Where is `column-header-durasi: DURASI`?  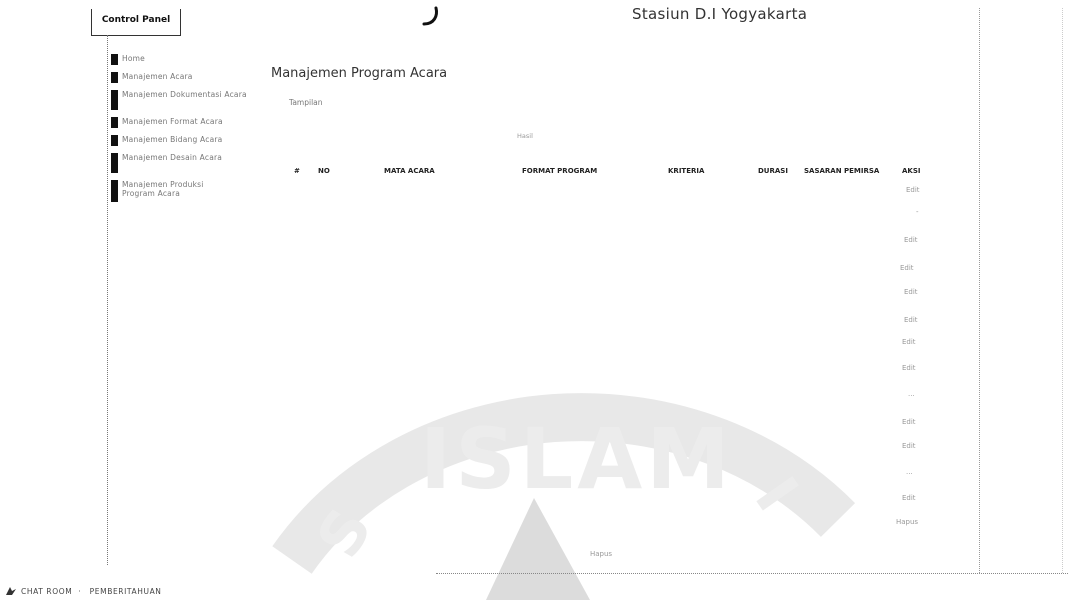
column-header-durasi: DURASI is located at coordinates (773, 171).